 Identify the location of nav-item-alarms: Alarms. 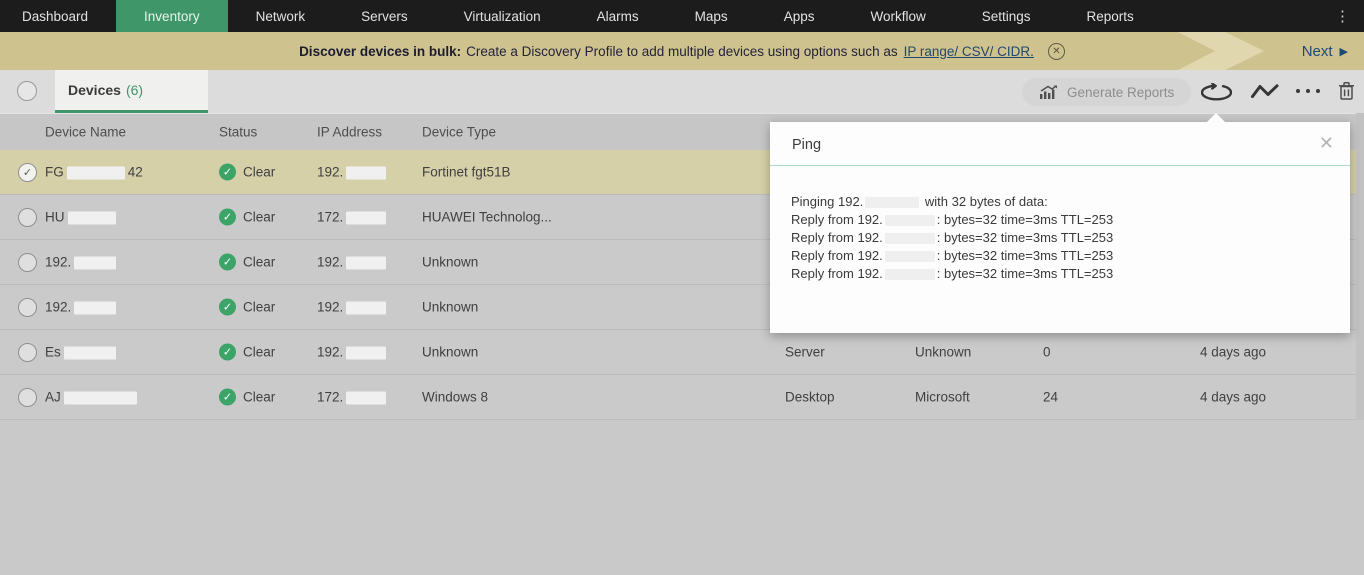
(618, 16).